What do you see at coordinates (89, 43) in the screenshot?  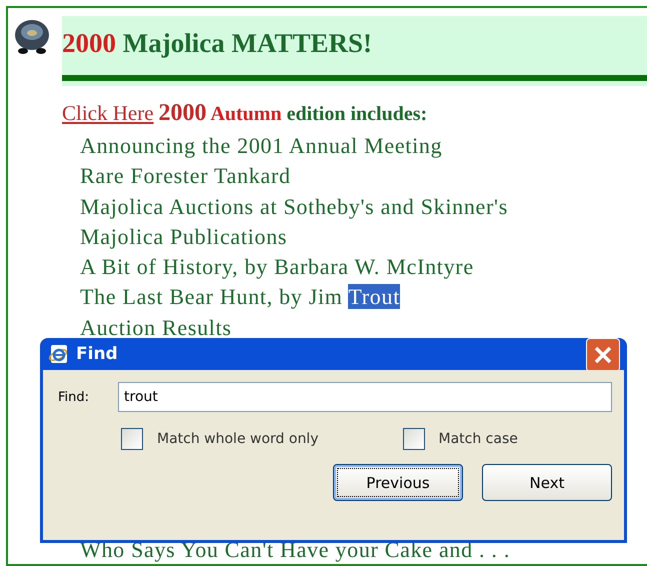 I see `header-year: 2000` at bounding box center [89, 43].